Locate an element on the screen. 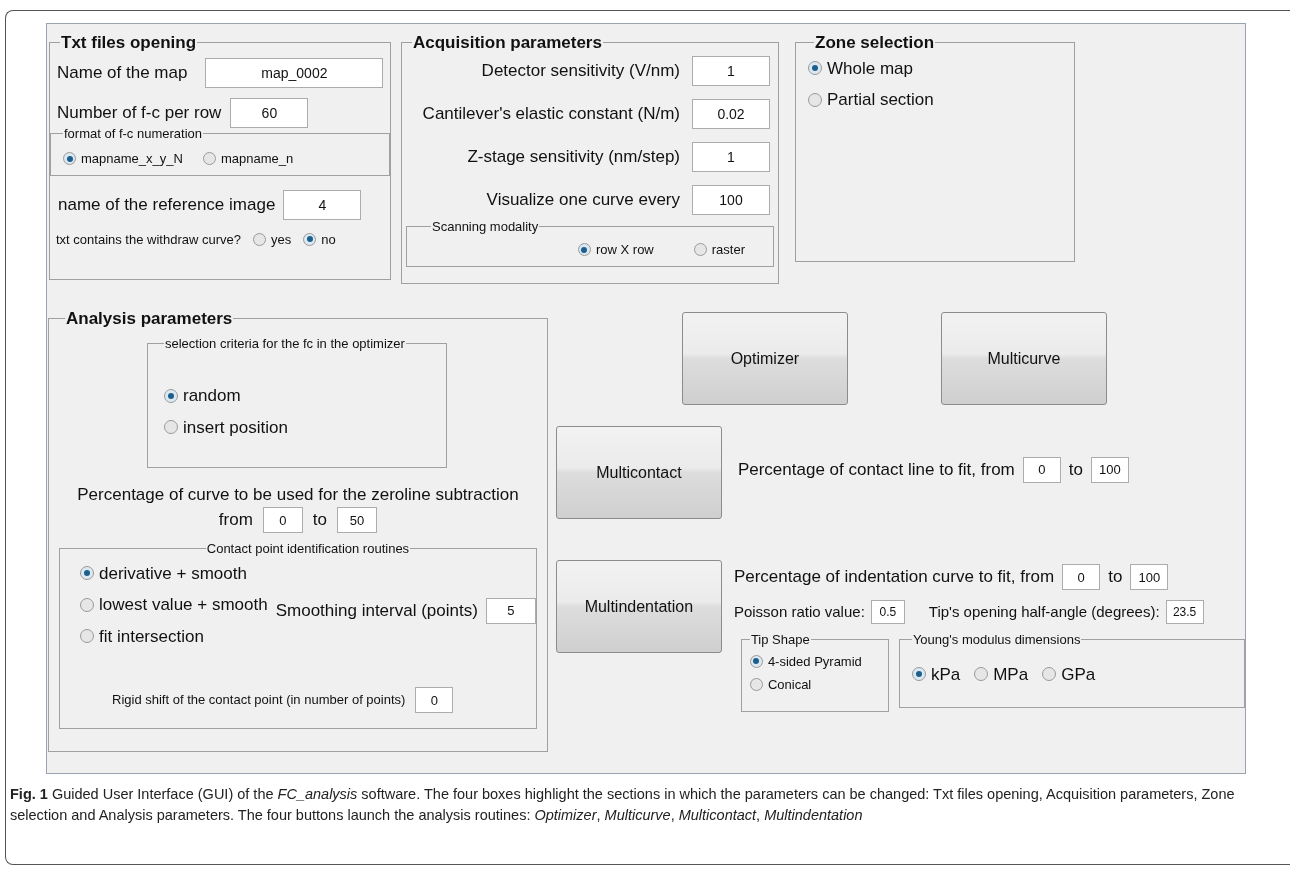  field-label: Poisson ratio value: is located at coordinates (799, 611).